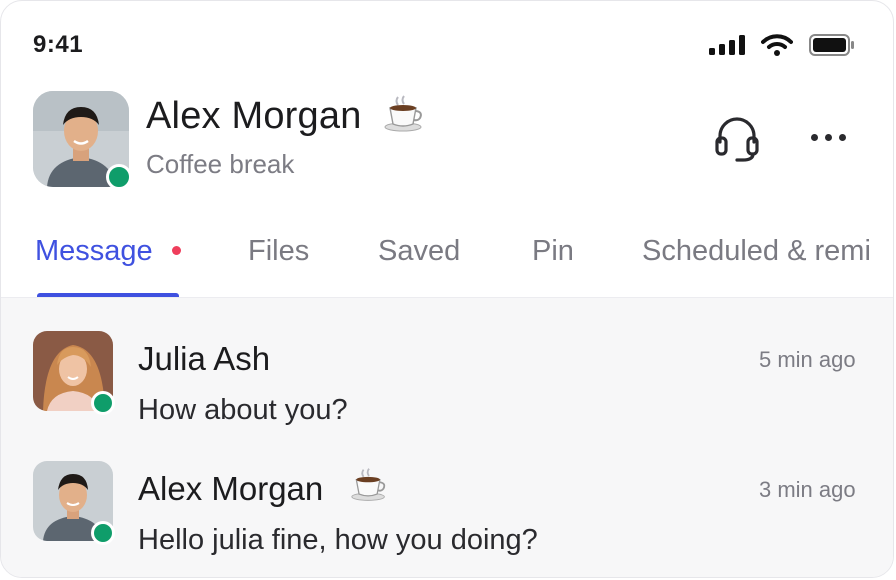 Image resolution: width=896 pixels, height=580 pixels. Describe the element at coordinates (220, 164) in the screenshot. I see `contact-status-text: Coffee break` at that location.